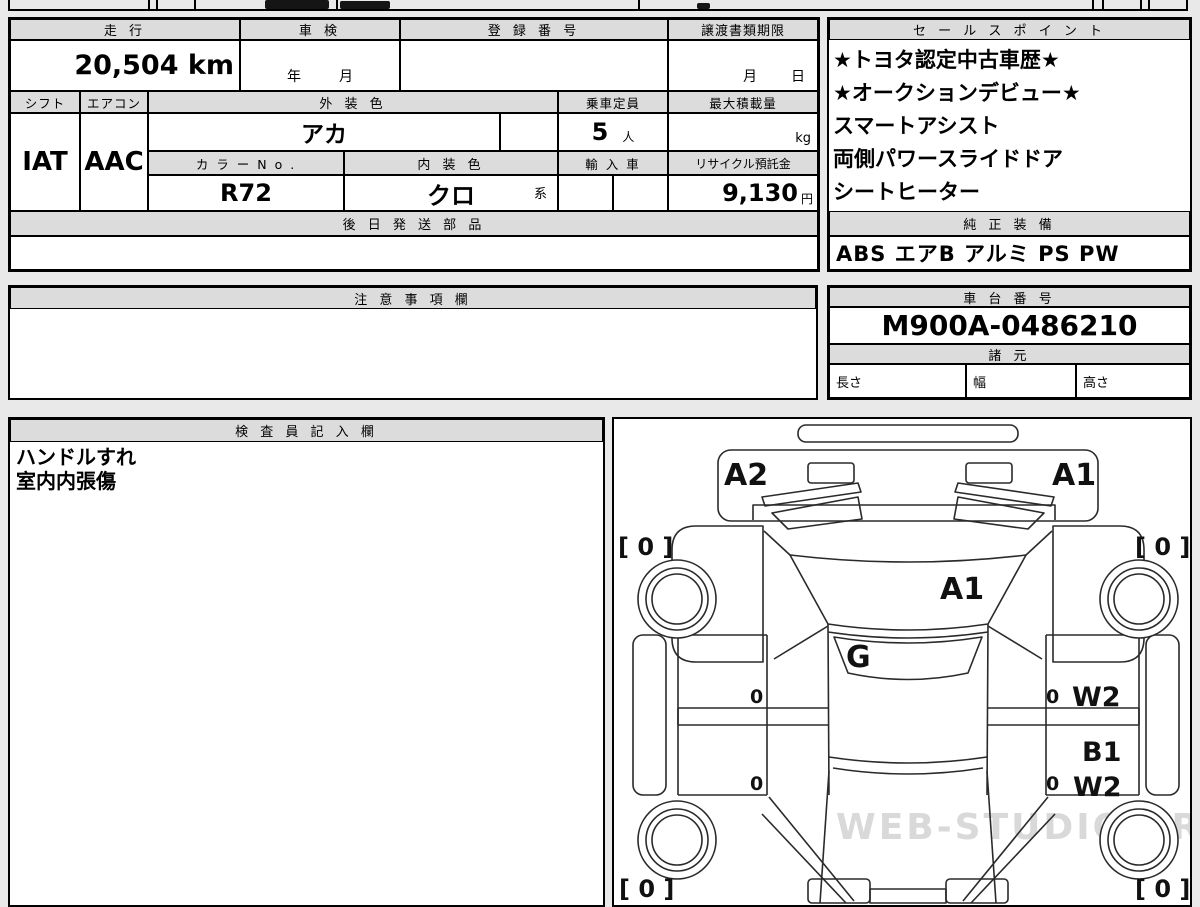 This screenshot has height=907, width=1200. I want to click on recycle-deposit-value: 9,130 円, so click(743, 193).